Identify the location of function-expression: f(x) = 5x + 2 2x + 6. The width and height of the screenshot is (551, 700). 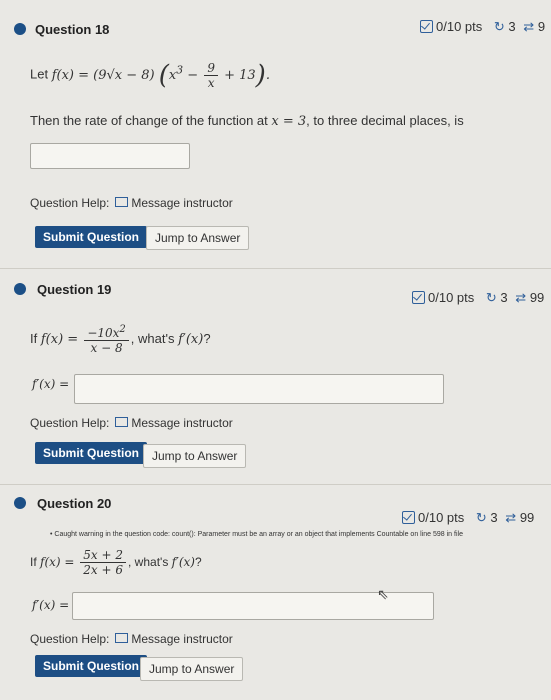
(84, 562).